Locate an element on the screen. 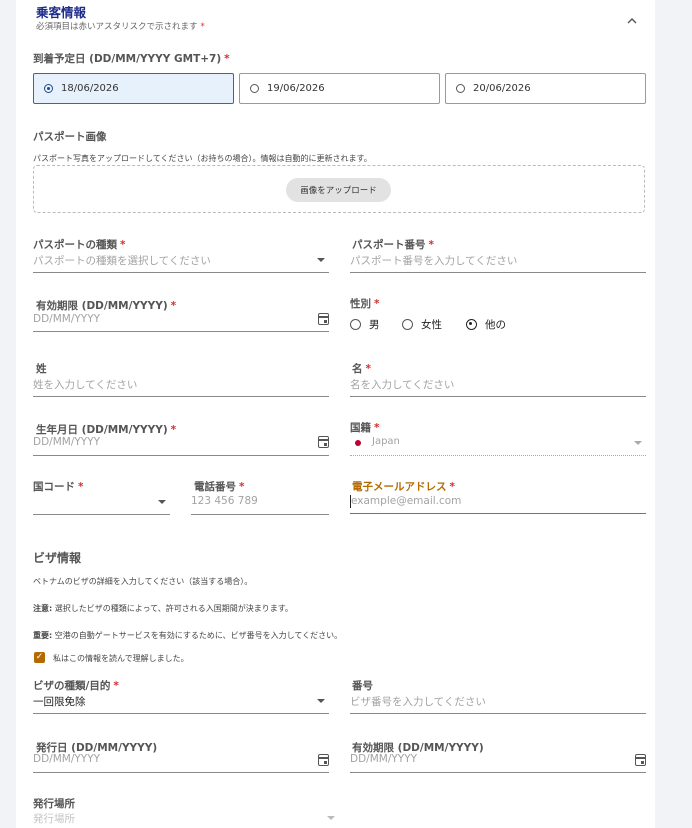  japan-flag-icon is located at coordinates (358, 443).